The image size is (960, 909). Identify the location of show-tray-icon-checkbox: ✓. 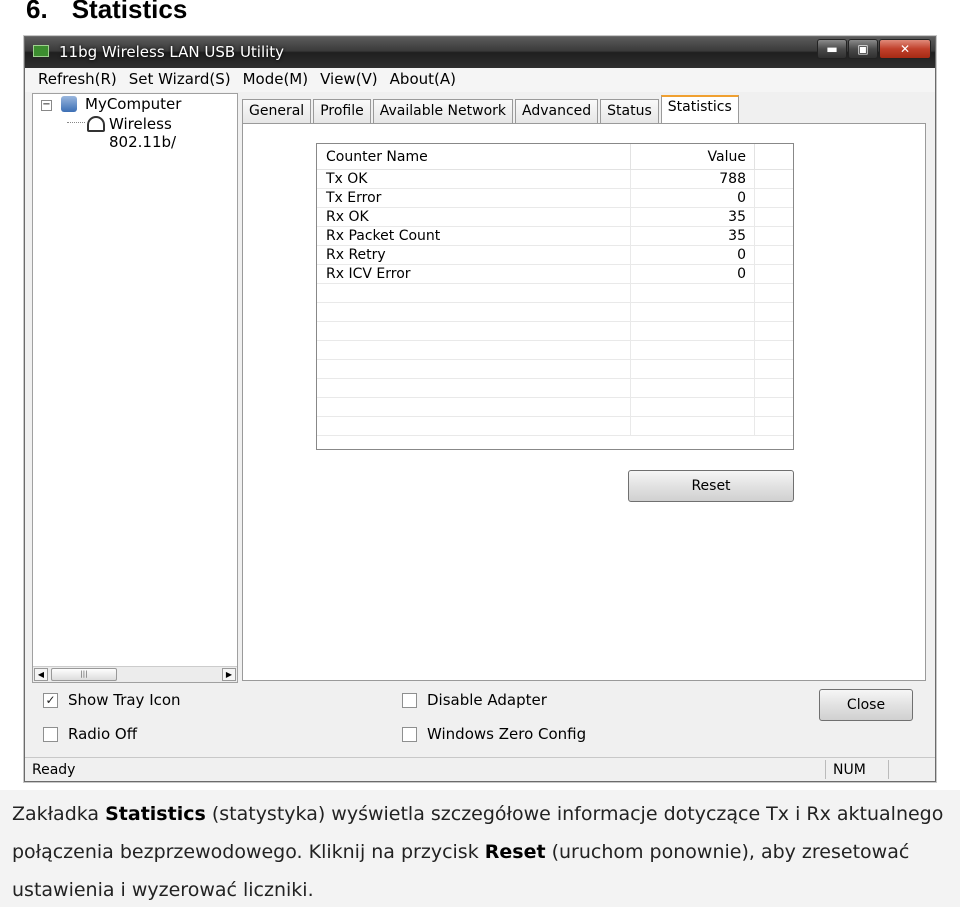
(50, 700).